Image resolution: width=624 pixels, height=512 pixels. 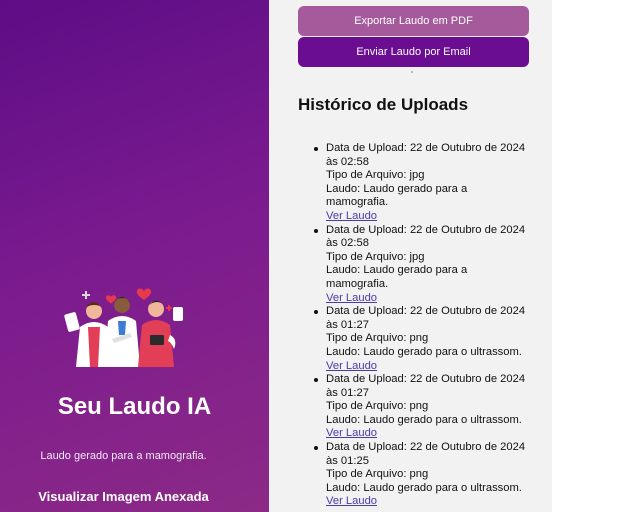 What do you see at coordinates (123, 456) in the screenshot?
I see `brand-subtitle: Laudo gerado para a mamografia.` at bounding box center [123, 456].